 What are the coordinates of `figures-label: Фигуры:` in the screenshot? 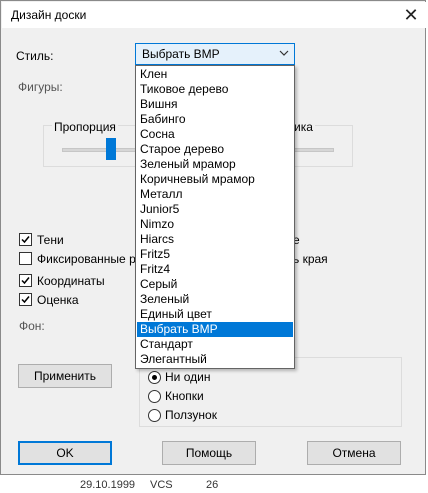 It's located at (40, 87).